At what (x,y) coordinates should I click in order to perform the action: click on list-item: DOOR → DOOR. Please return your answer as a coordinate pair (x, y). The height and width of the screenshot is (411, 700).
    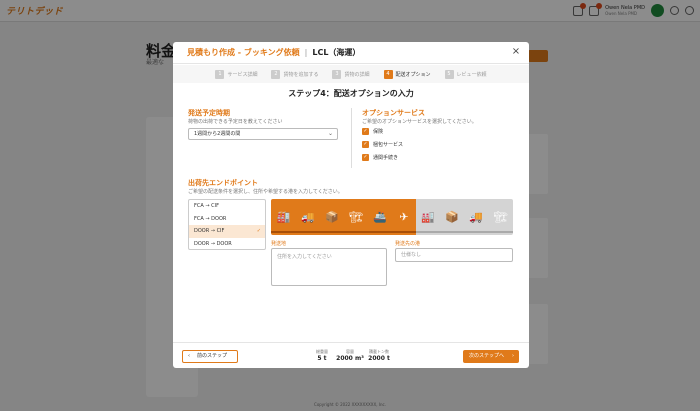
    Looking at the image, I should click on (227, 244).